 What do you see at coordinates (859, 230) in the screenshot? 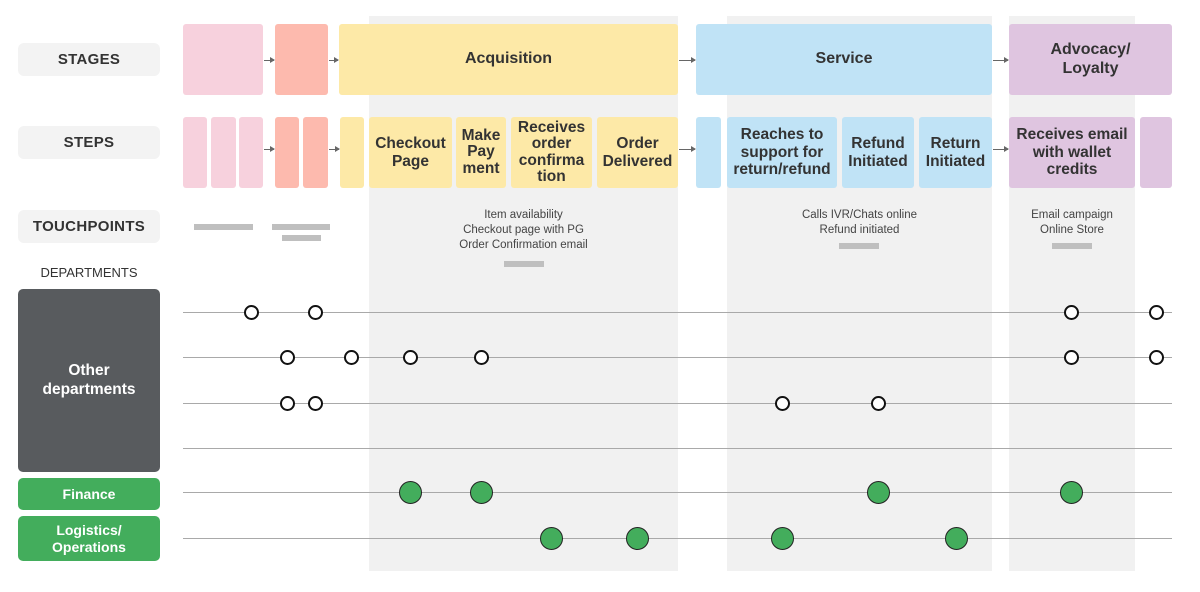
I see `touchpoint-item: Refund initiated` at bounding box center [859, 230].